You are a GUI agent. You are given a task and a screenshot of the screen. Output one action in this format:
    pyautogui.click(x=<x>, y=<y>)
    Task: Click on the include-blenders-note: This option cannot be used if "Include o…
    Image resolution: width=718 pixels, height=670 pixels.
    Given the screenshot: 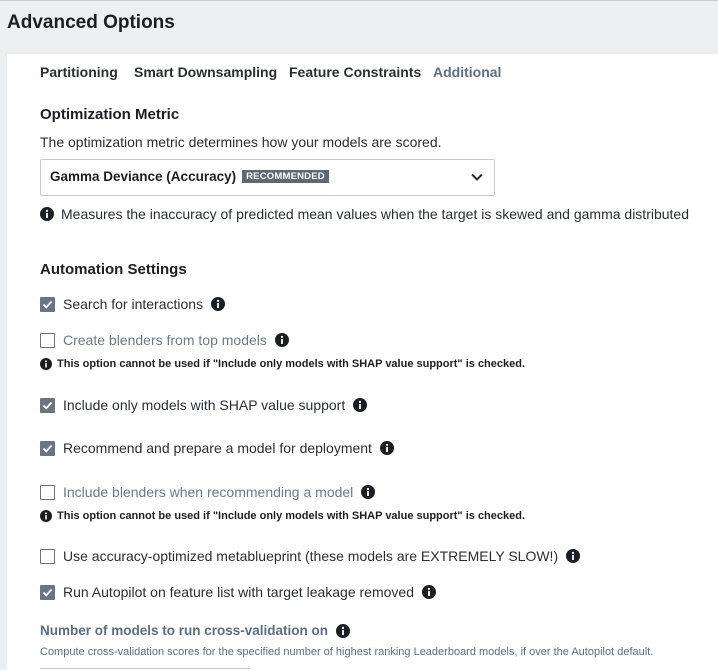 What is the action you would take?
    pyautogui.click(x=282, y=516)
    